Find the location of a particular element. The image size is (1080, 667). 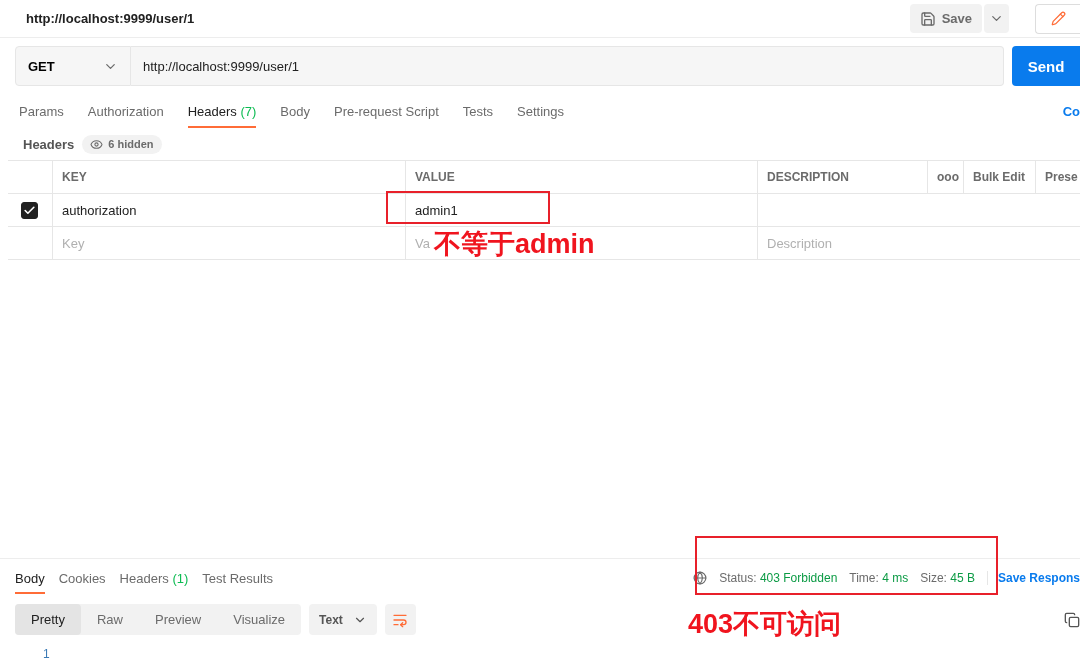

check-icon is located at coordinates (29, 210).